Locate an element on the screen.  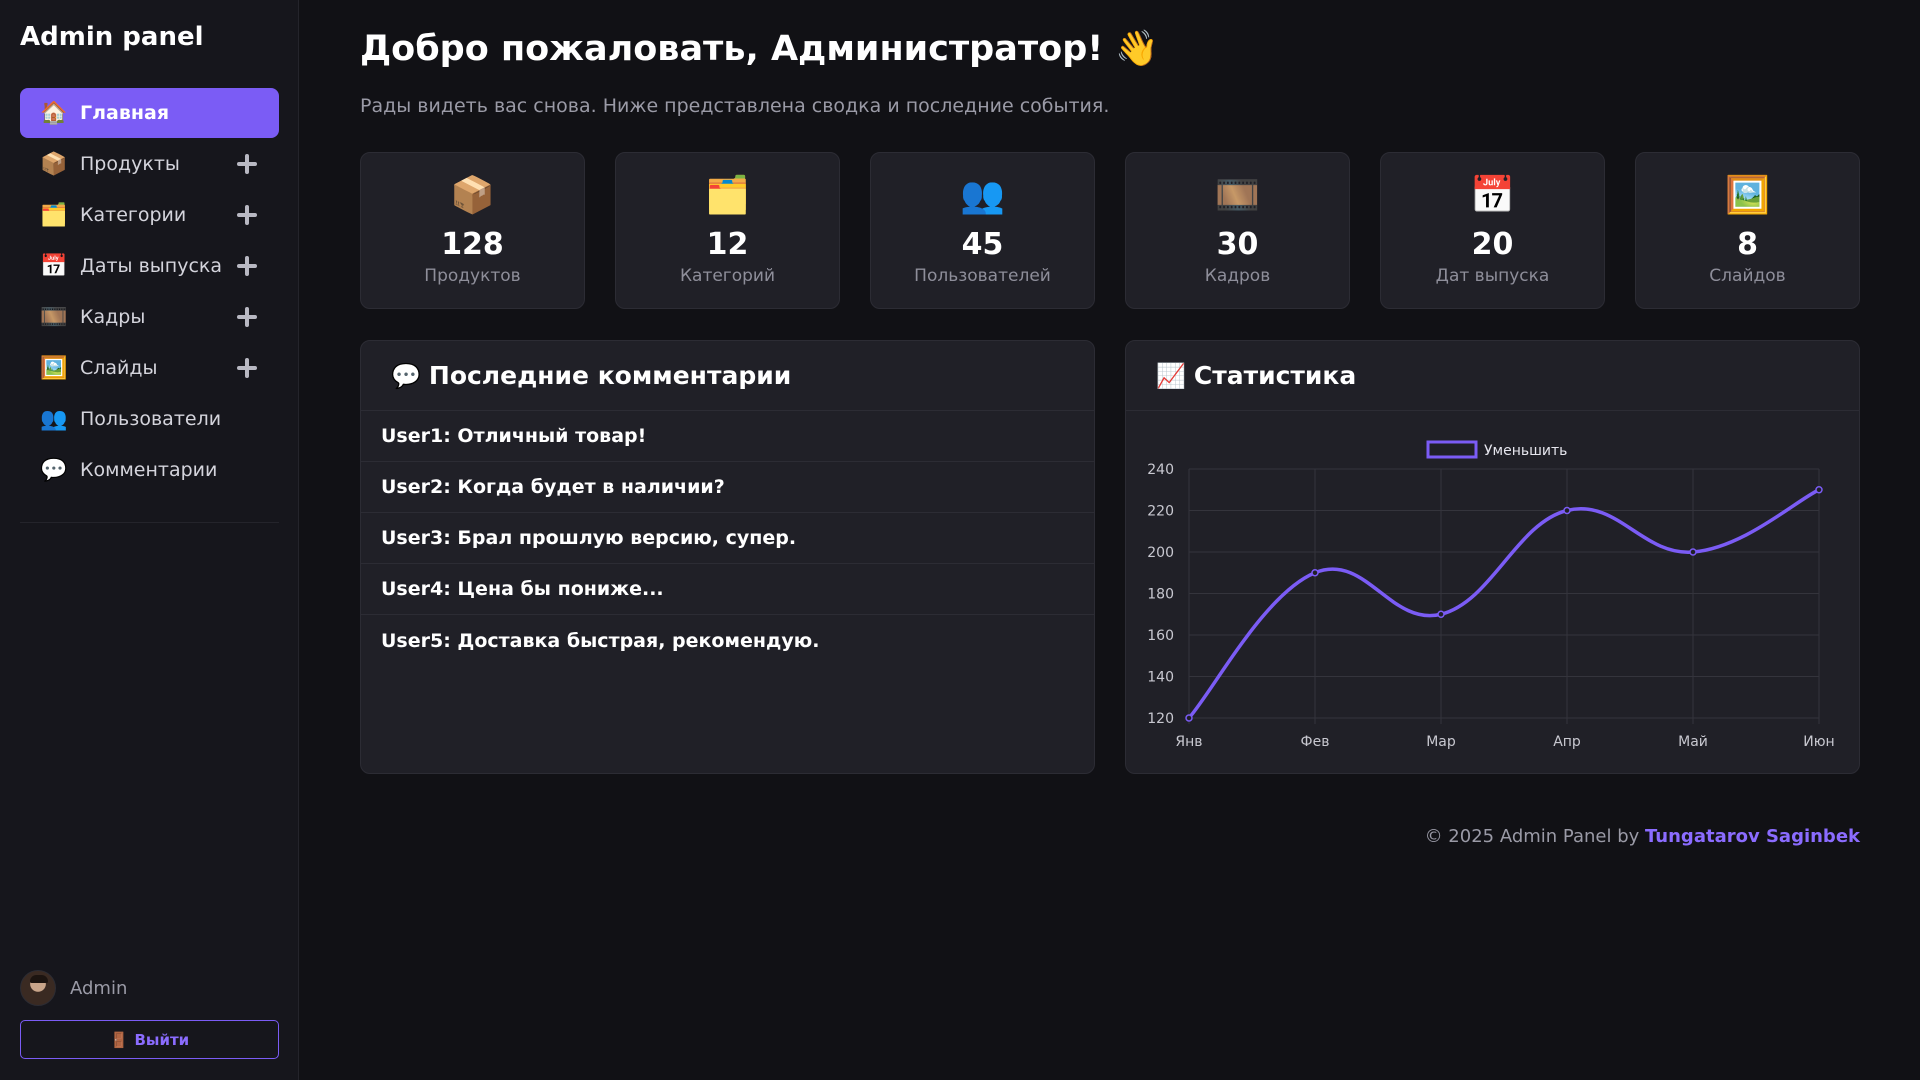
x-tick-label: Май is located at coordinates (1693, 742).